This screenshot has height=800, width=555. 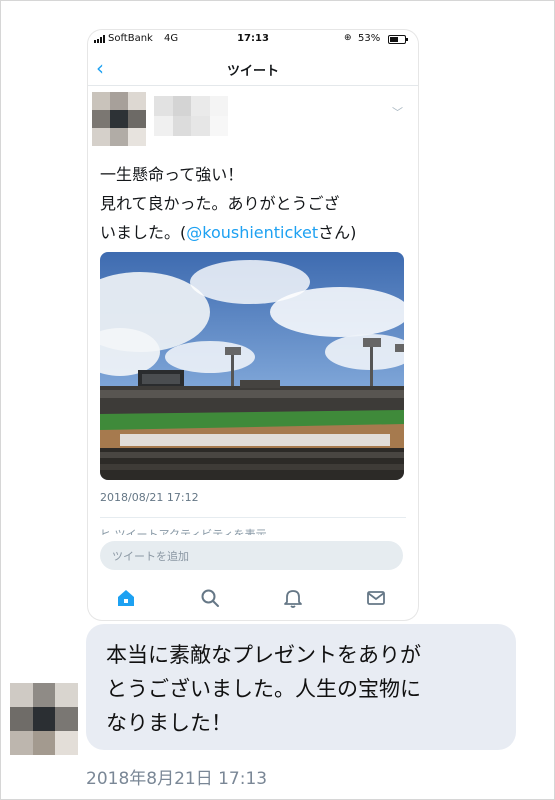 What do you see at coordinates (126, 598) in the screenshot?
I see `home-icon` at bounding box center [126, 598].